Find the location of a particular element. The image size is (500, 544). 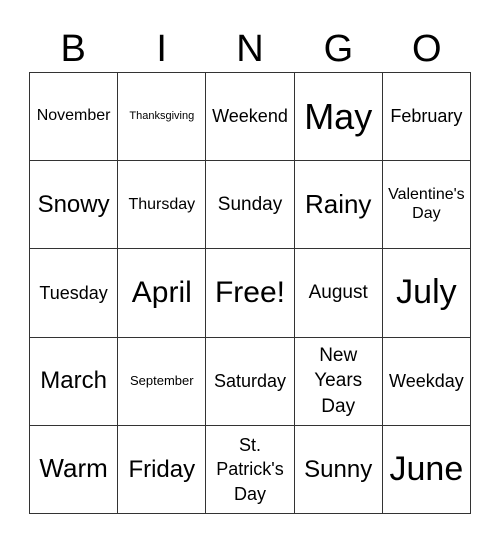

bingo-cell: July is located at coordinates (426, 293).